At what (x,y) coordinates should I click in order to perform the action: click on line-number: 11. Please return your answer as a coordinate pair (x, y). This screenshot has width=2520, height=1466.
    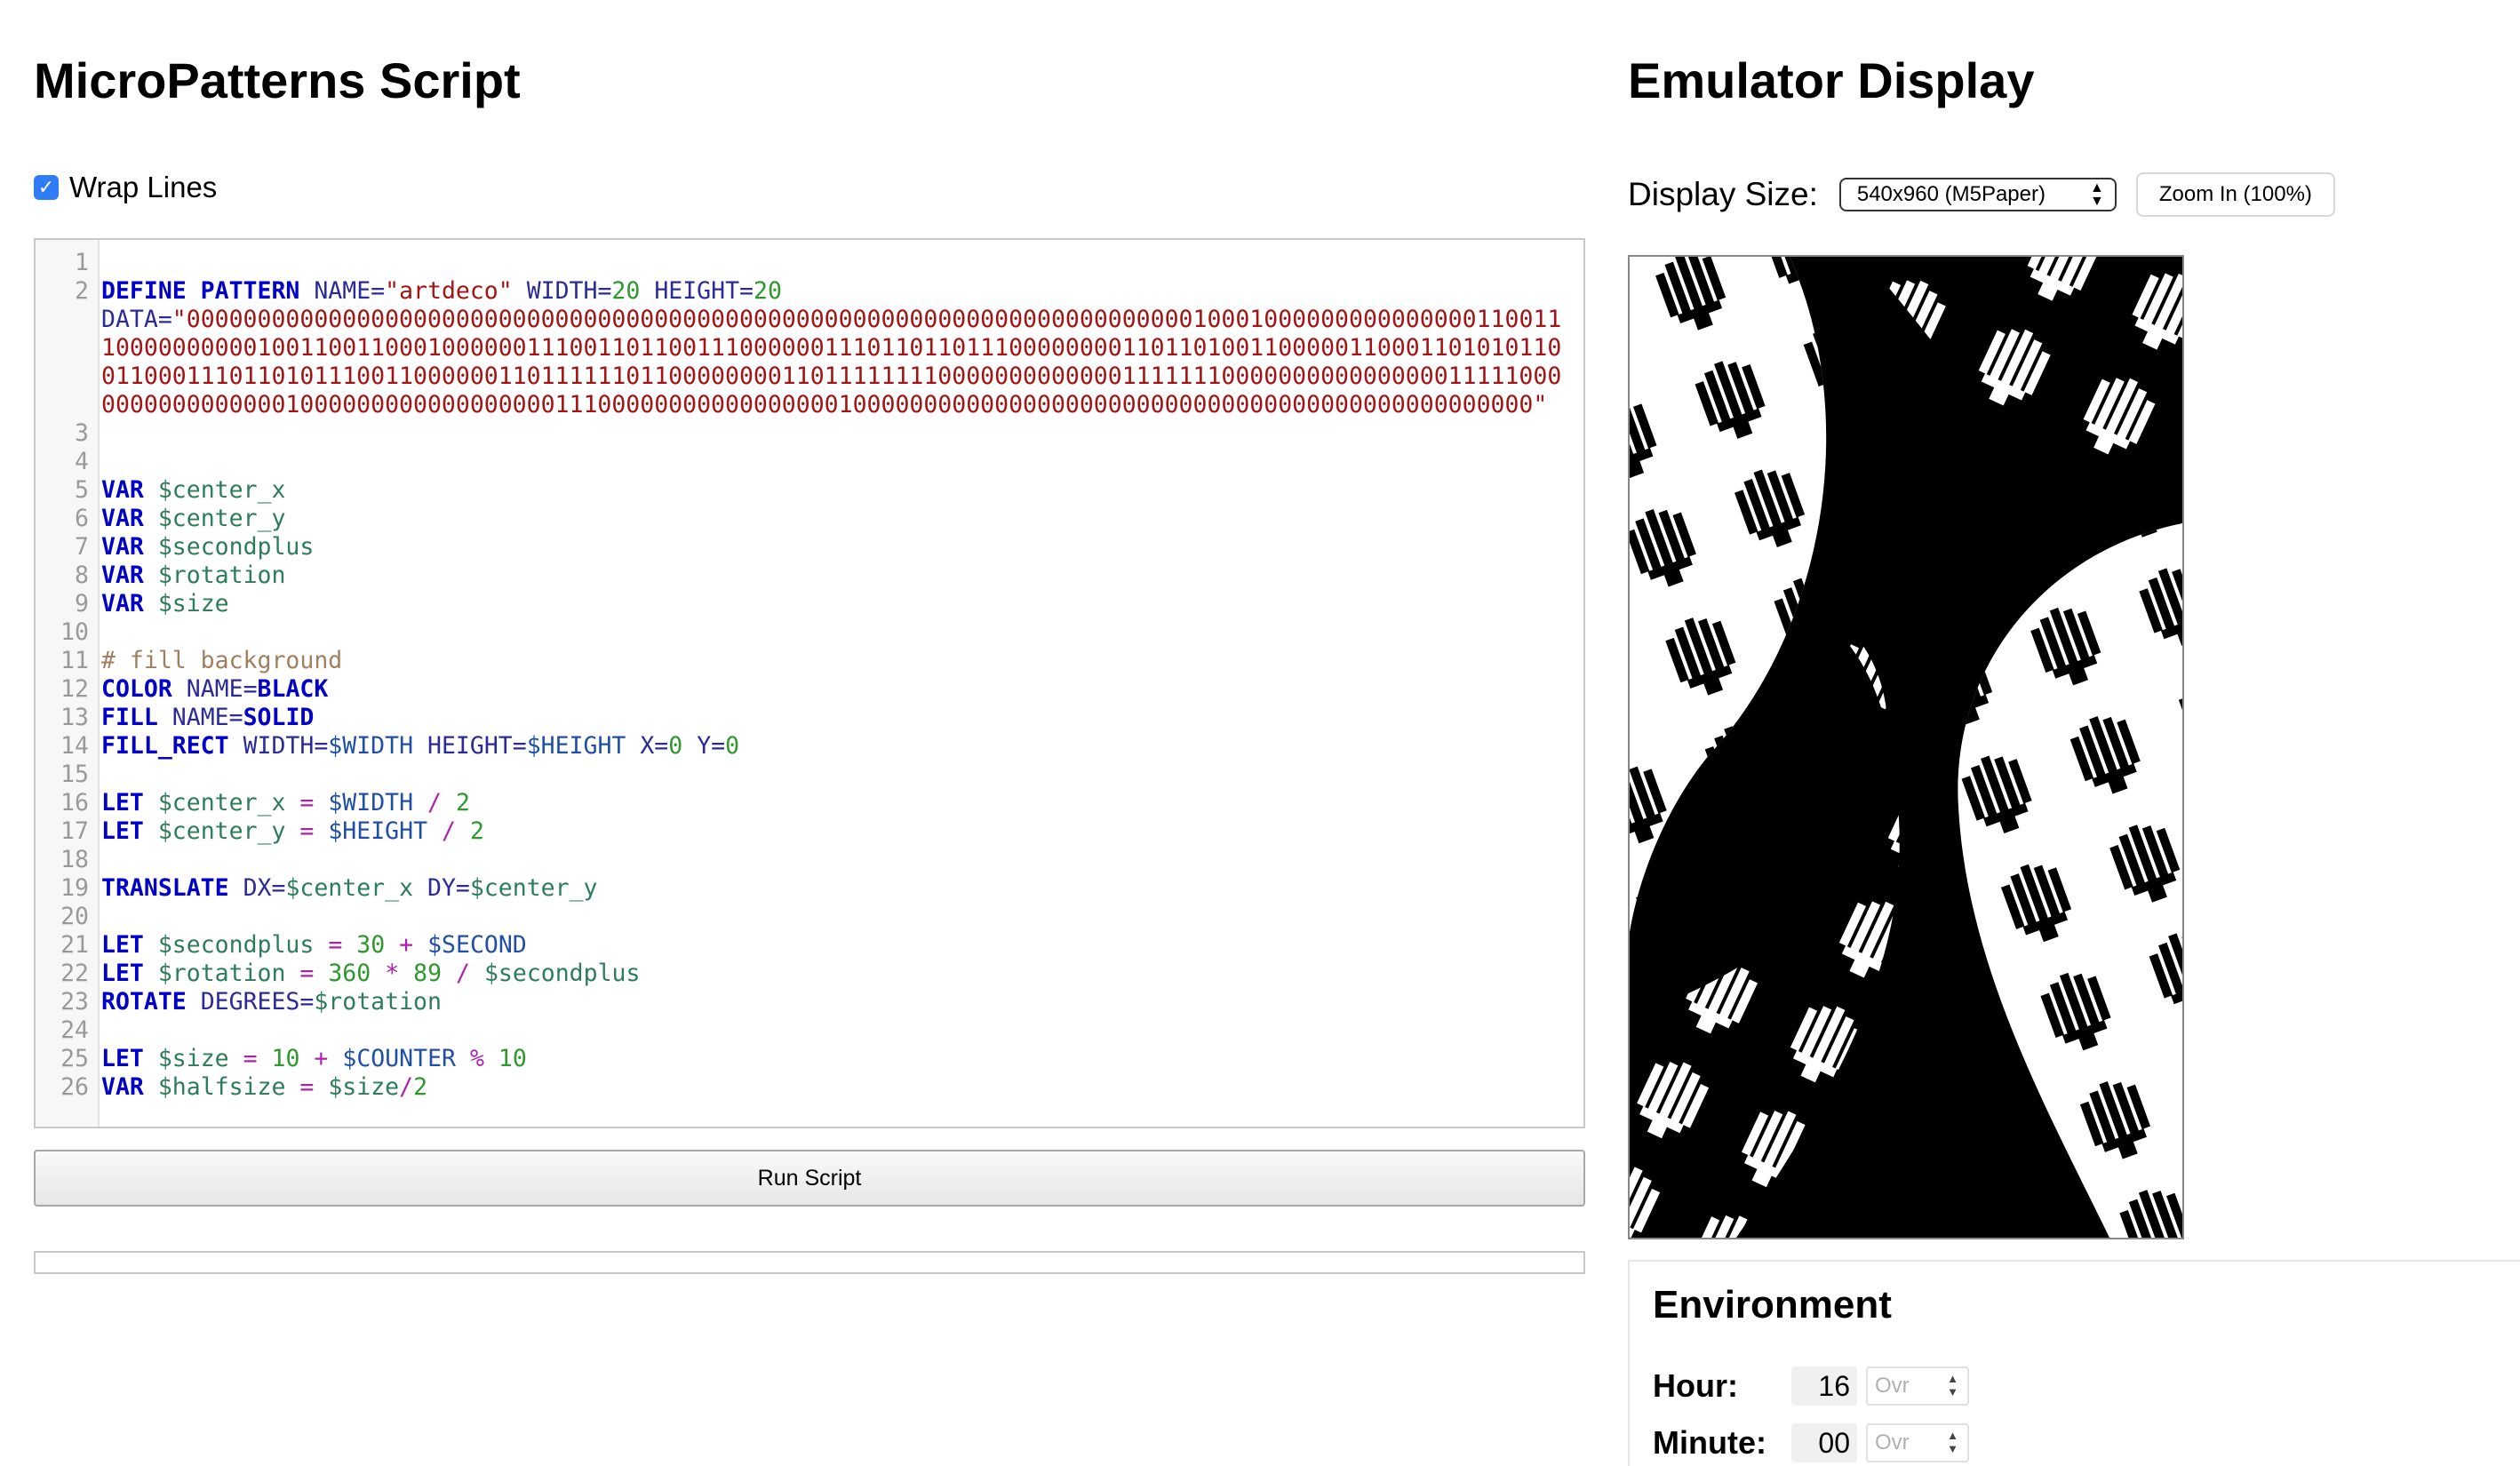
    Looking at the image, I should click on (74, 660).